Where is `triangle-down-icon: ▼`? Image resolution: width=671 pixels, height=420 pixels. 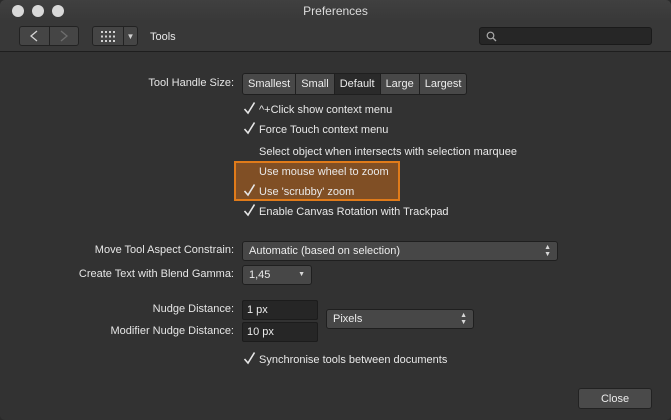
triangle-down-icon: ▼ is located at coordinates (130, 36).